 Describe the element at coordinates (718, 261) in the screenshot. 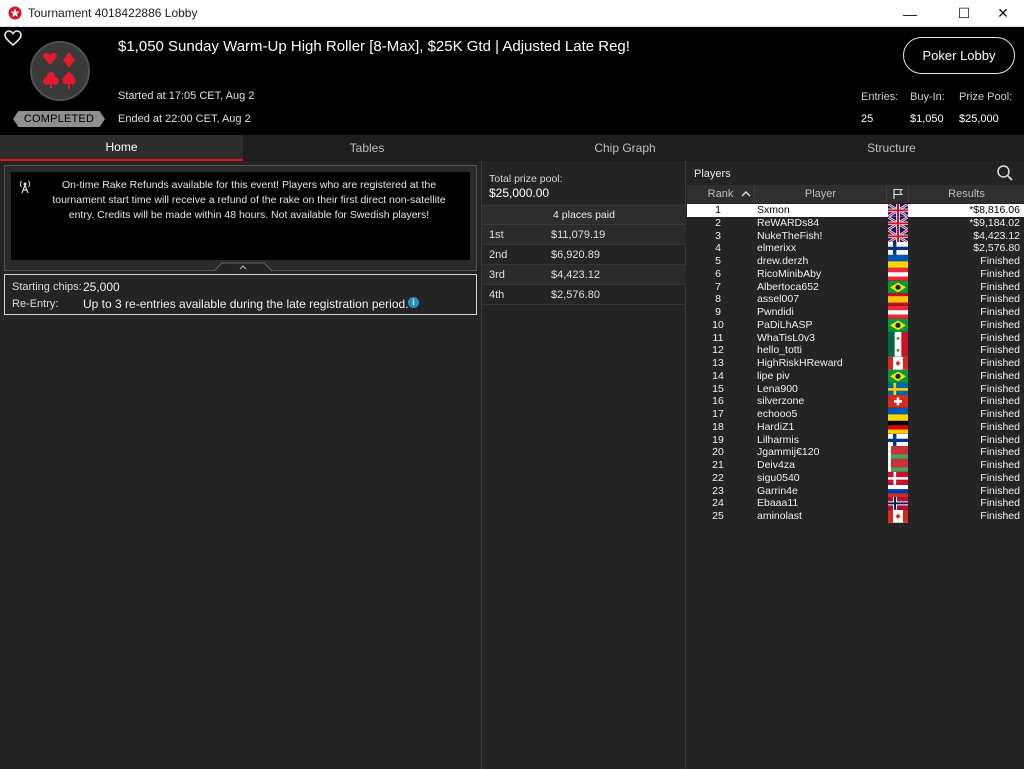

I see `player-rank: 5` at that location.